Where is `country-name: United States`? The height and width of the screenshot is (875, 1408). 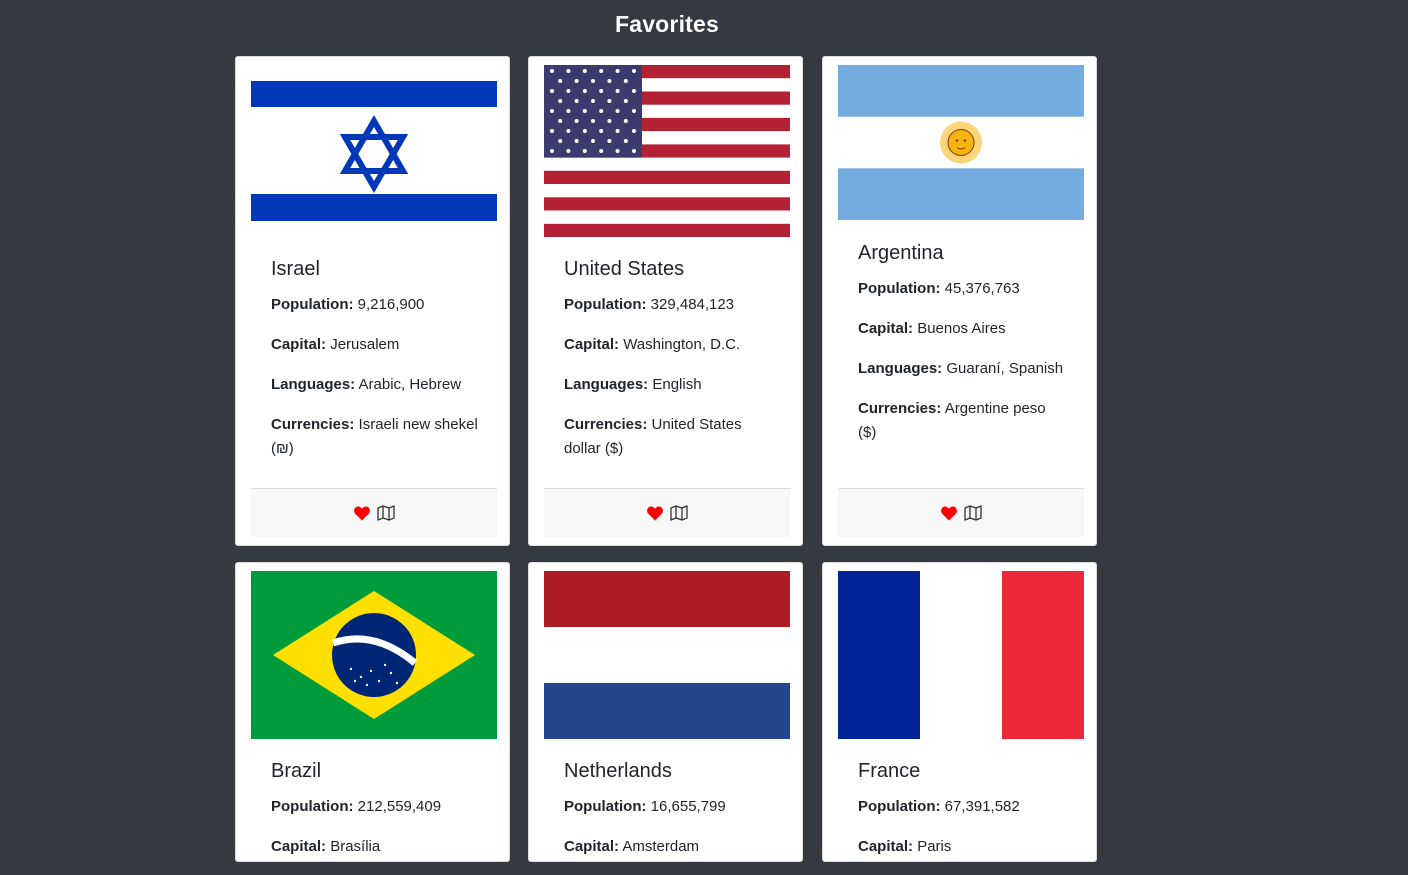
country-name: United States is located at coordinates (624, 269).